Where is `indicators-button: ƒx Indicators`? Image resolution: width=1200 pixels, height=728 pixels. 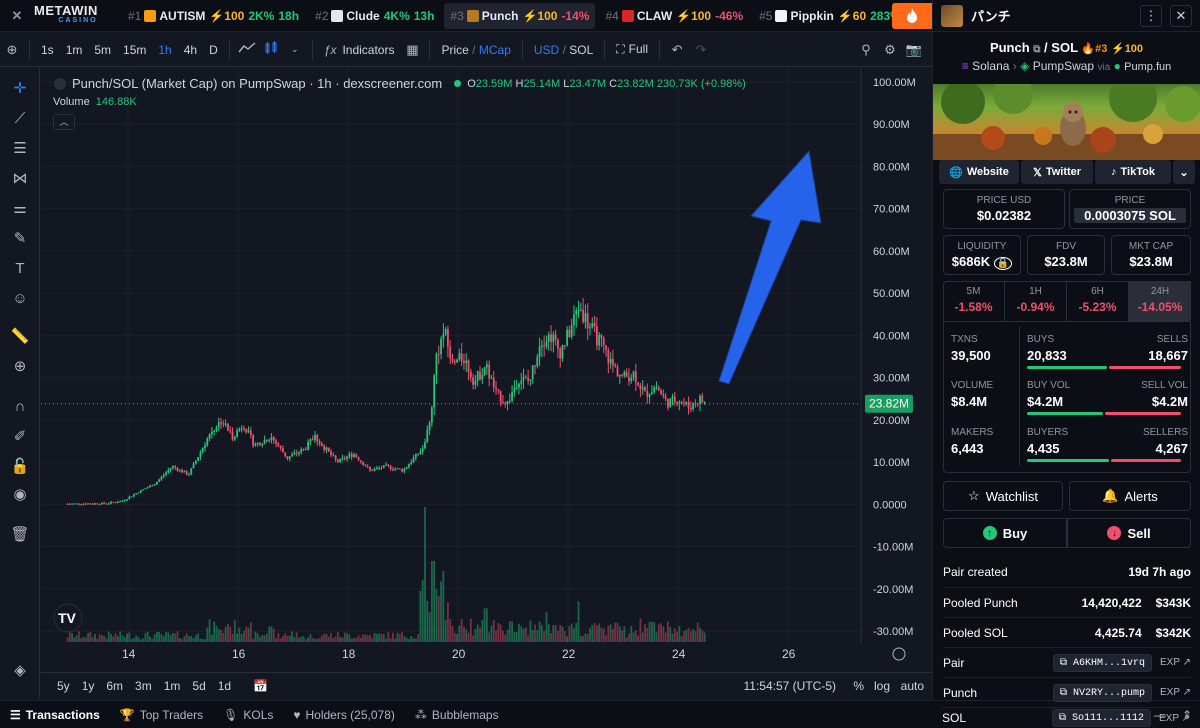
indicators-button: ƒx Indicators is located at coordinates (359, 50).